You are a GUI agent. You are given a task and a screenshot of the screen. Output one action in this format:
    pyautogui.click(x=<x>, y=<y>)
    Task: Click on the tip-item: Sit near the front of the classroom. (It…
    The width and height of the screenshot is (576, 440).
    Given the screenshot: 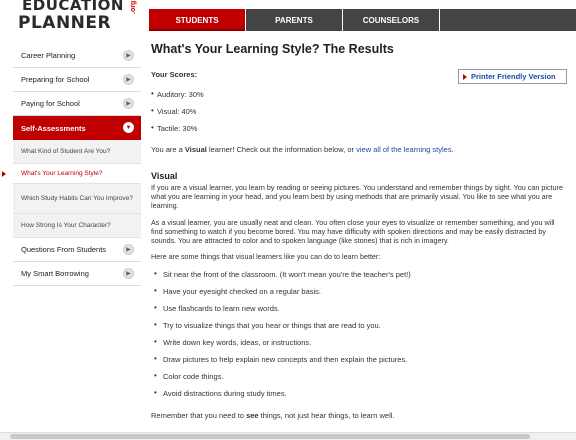 What is the action you would take?
    pyautogui.click(x=359, y=278)
    